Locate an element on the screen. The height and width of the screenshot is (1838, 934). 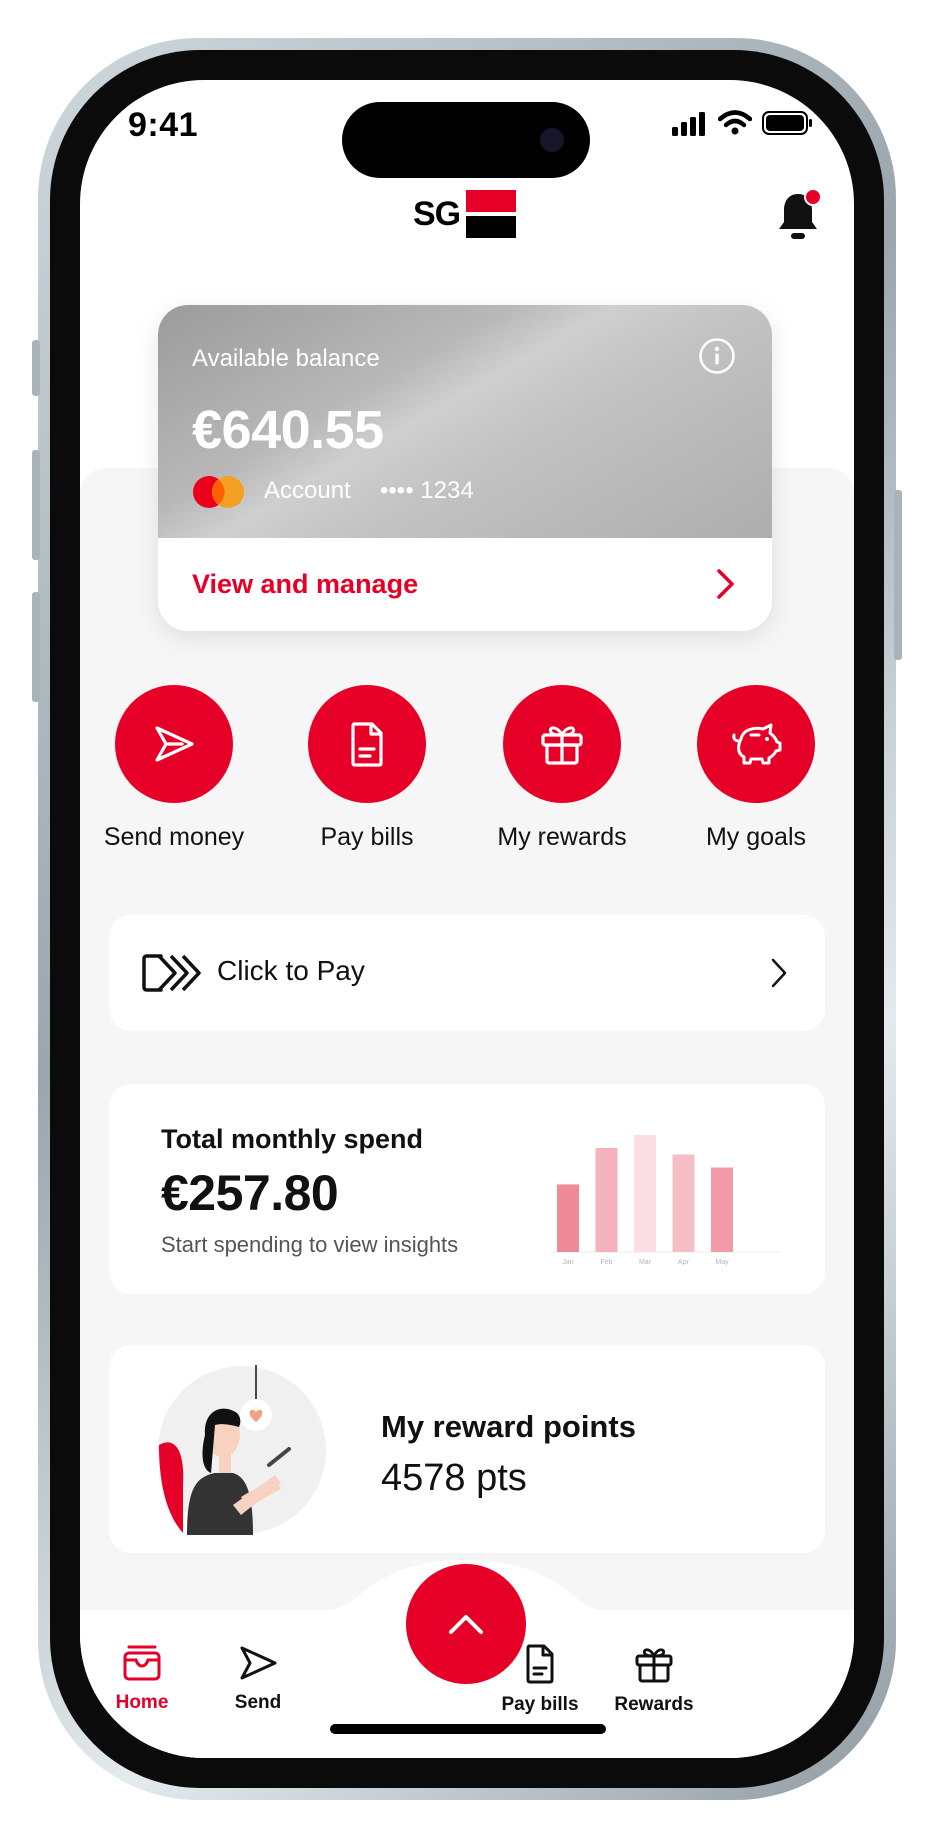
spend-bar-chart: Jan Feb Mar Apr May is located at coordinates (666, 1200).